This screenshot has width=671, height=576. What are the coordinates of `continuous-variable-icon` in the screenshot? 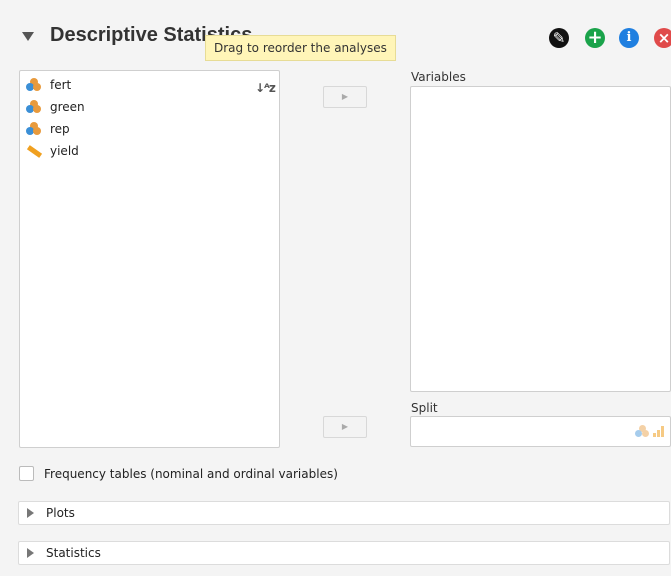 It's located at (34, 151).